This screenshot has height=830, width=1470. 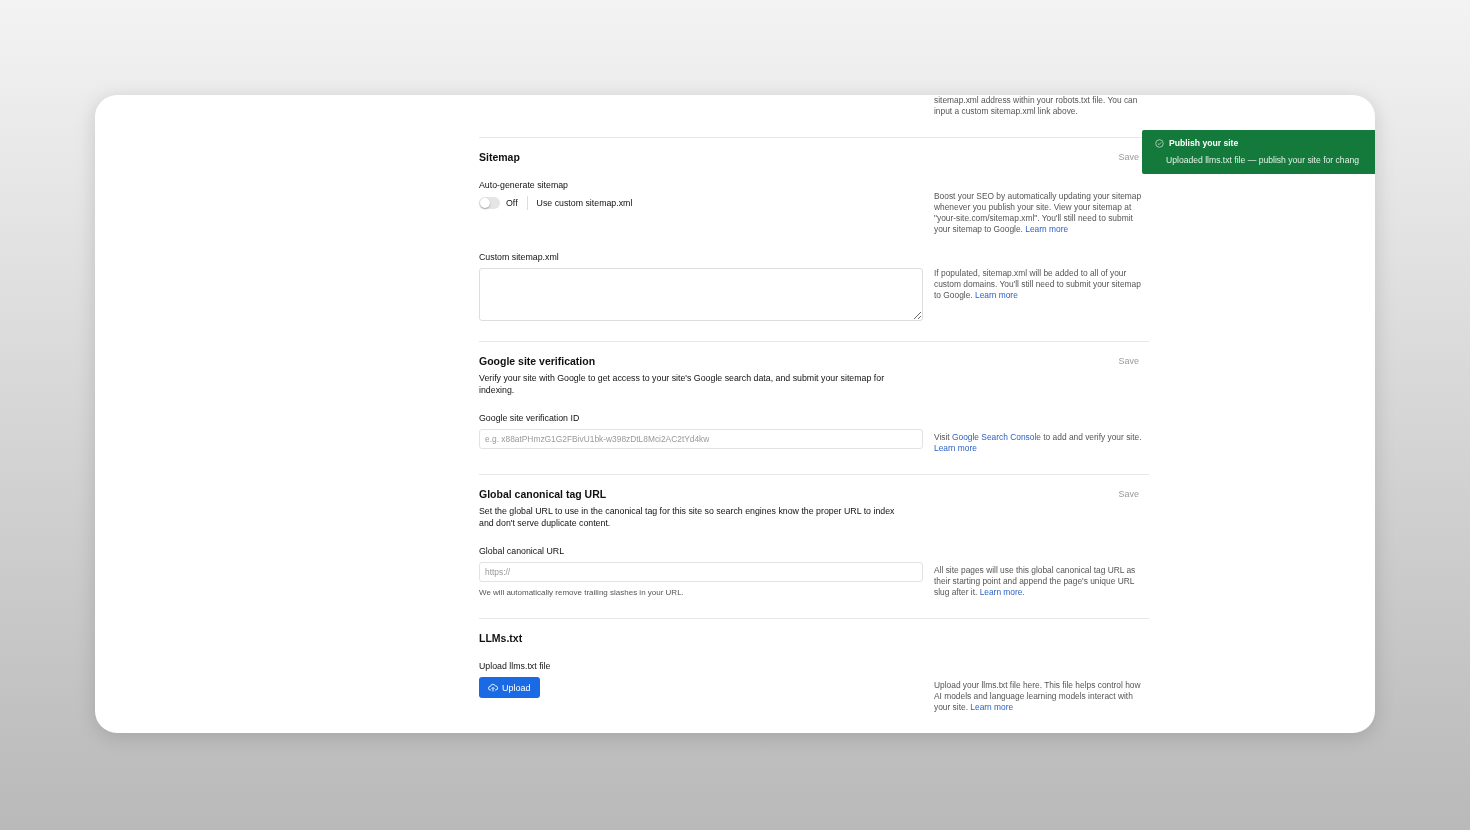 I want to click on toast-message: Uploaded llms.txt file — publish your site for chang, so click(x=1263, y=160).